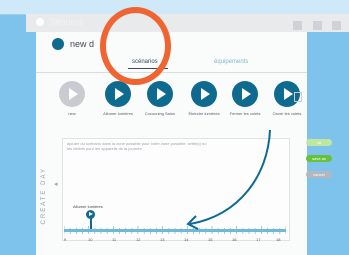 This screenshot has width=349, height=255. Describe the element at coordinates (160, 113) in the screenshot. I see `scenario-label: Cocooning Salon` at that location.